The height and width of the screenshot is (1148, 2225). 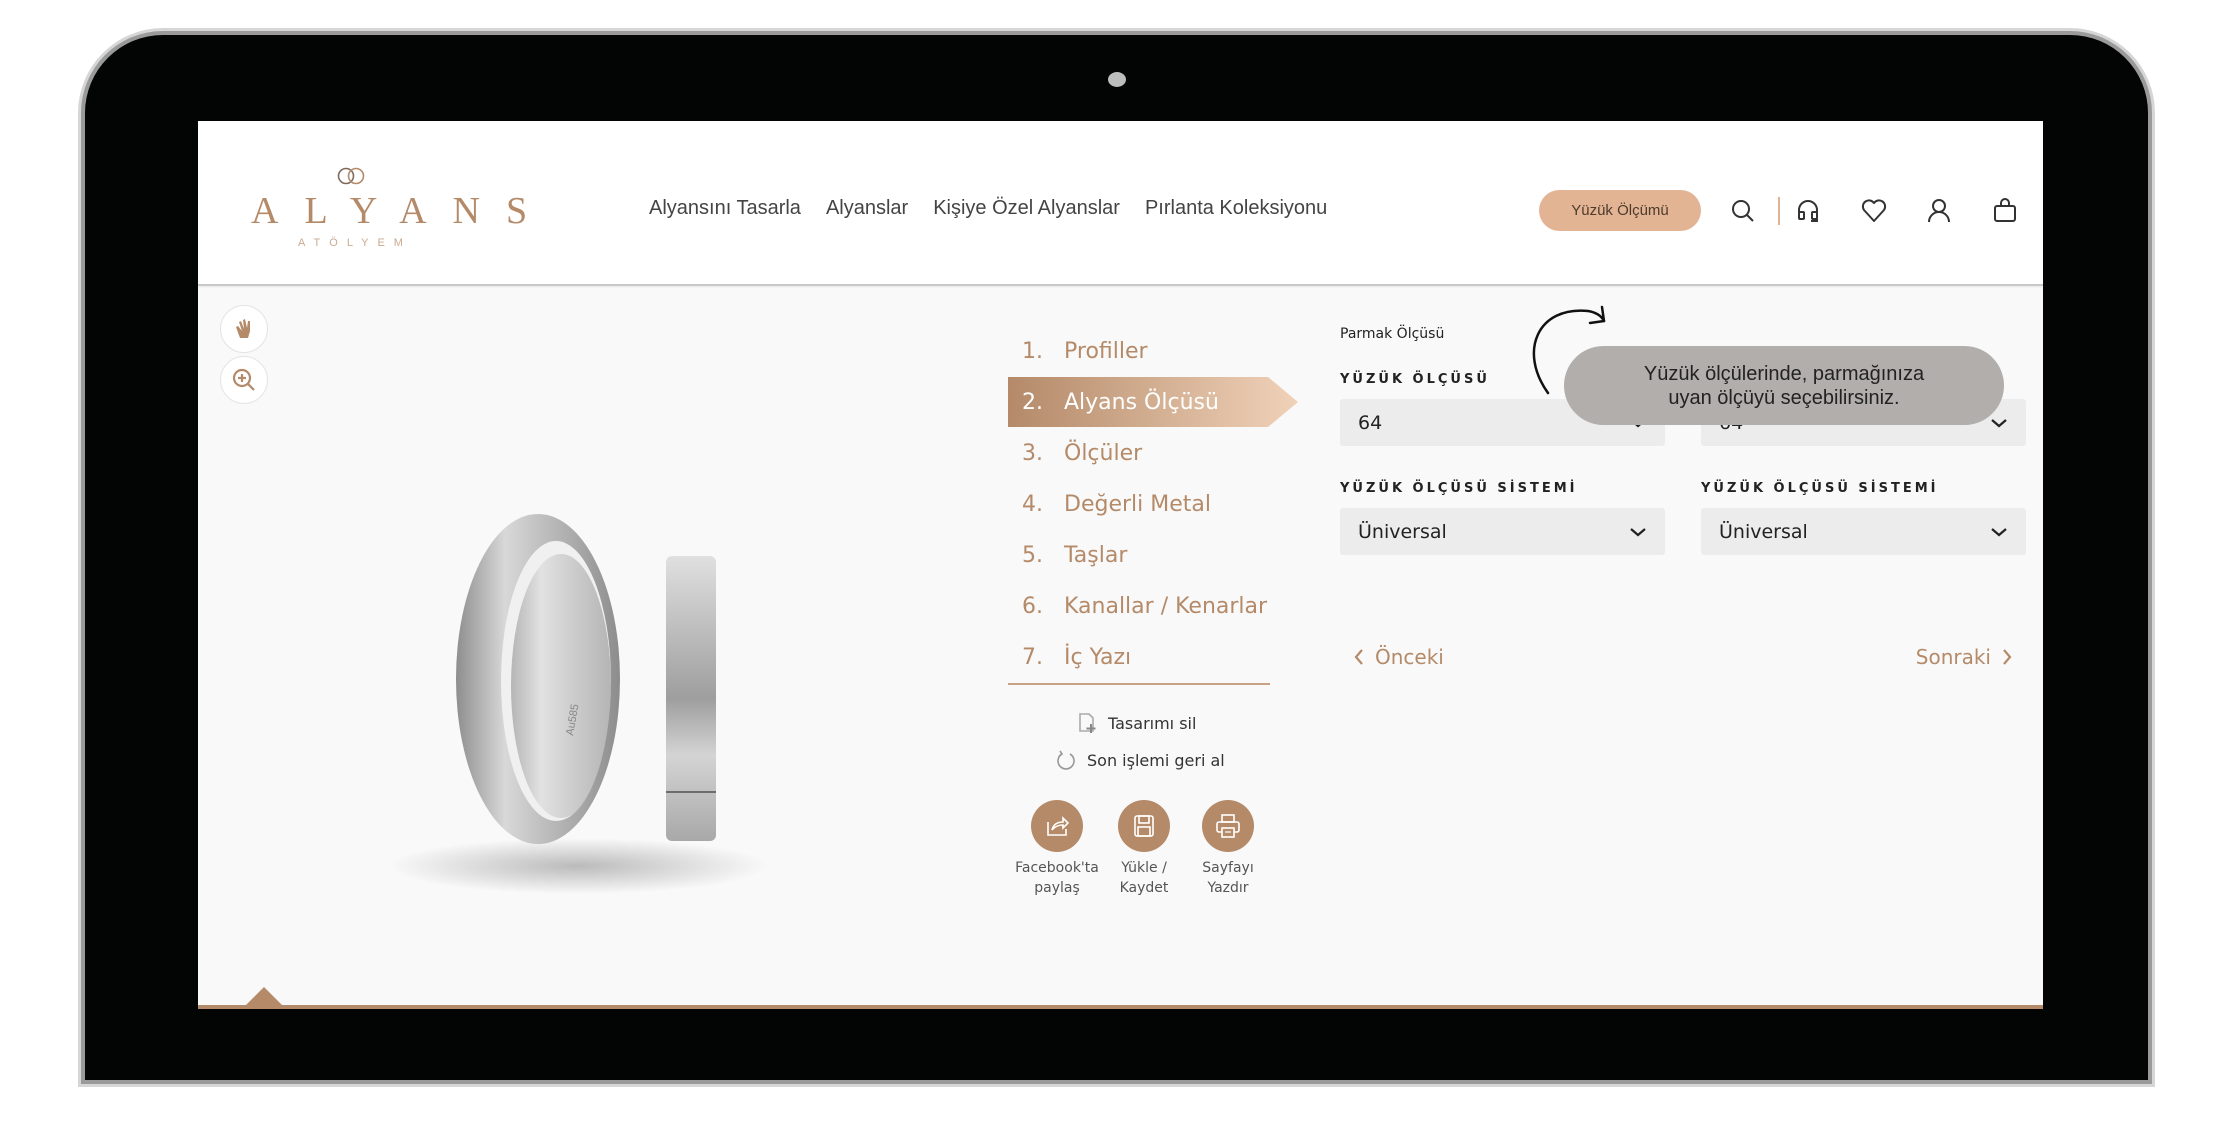 I want to click on previous-button: Önceki, so click(x=1398, y=657).